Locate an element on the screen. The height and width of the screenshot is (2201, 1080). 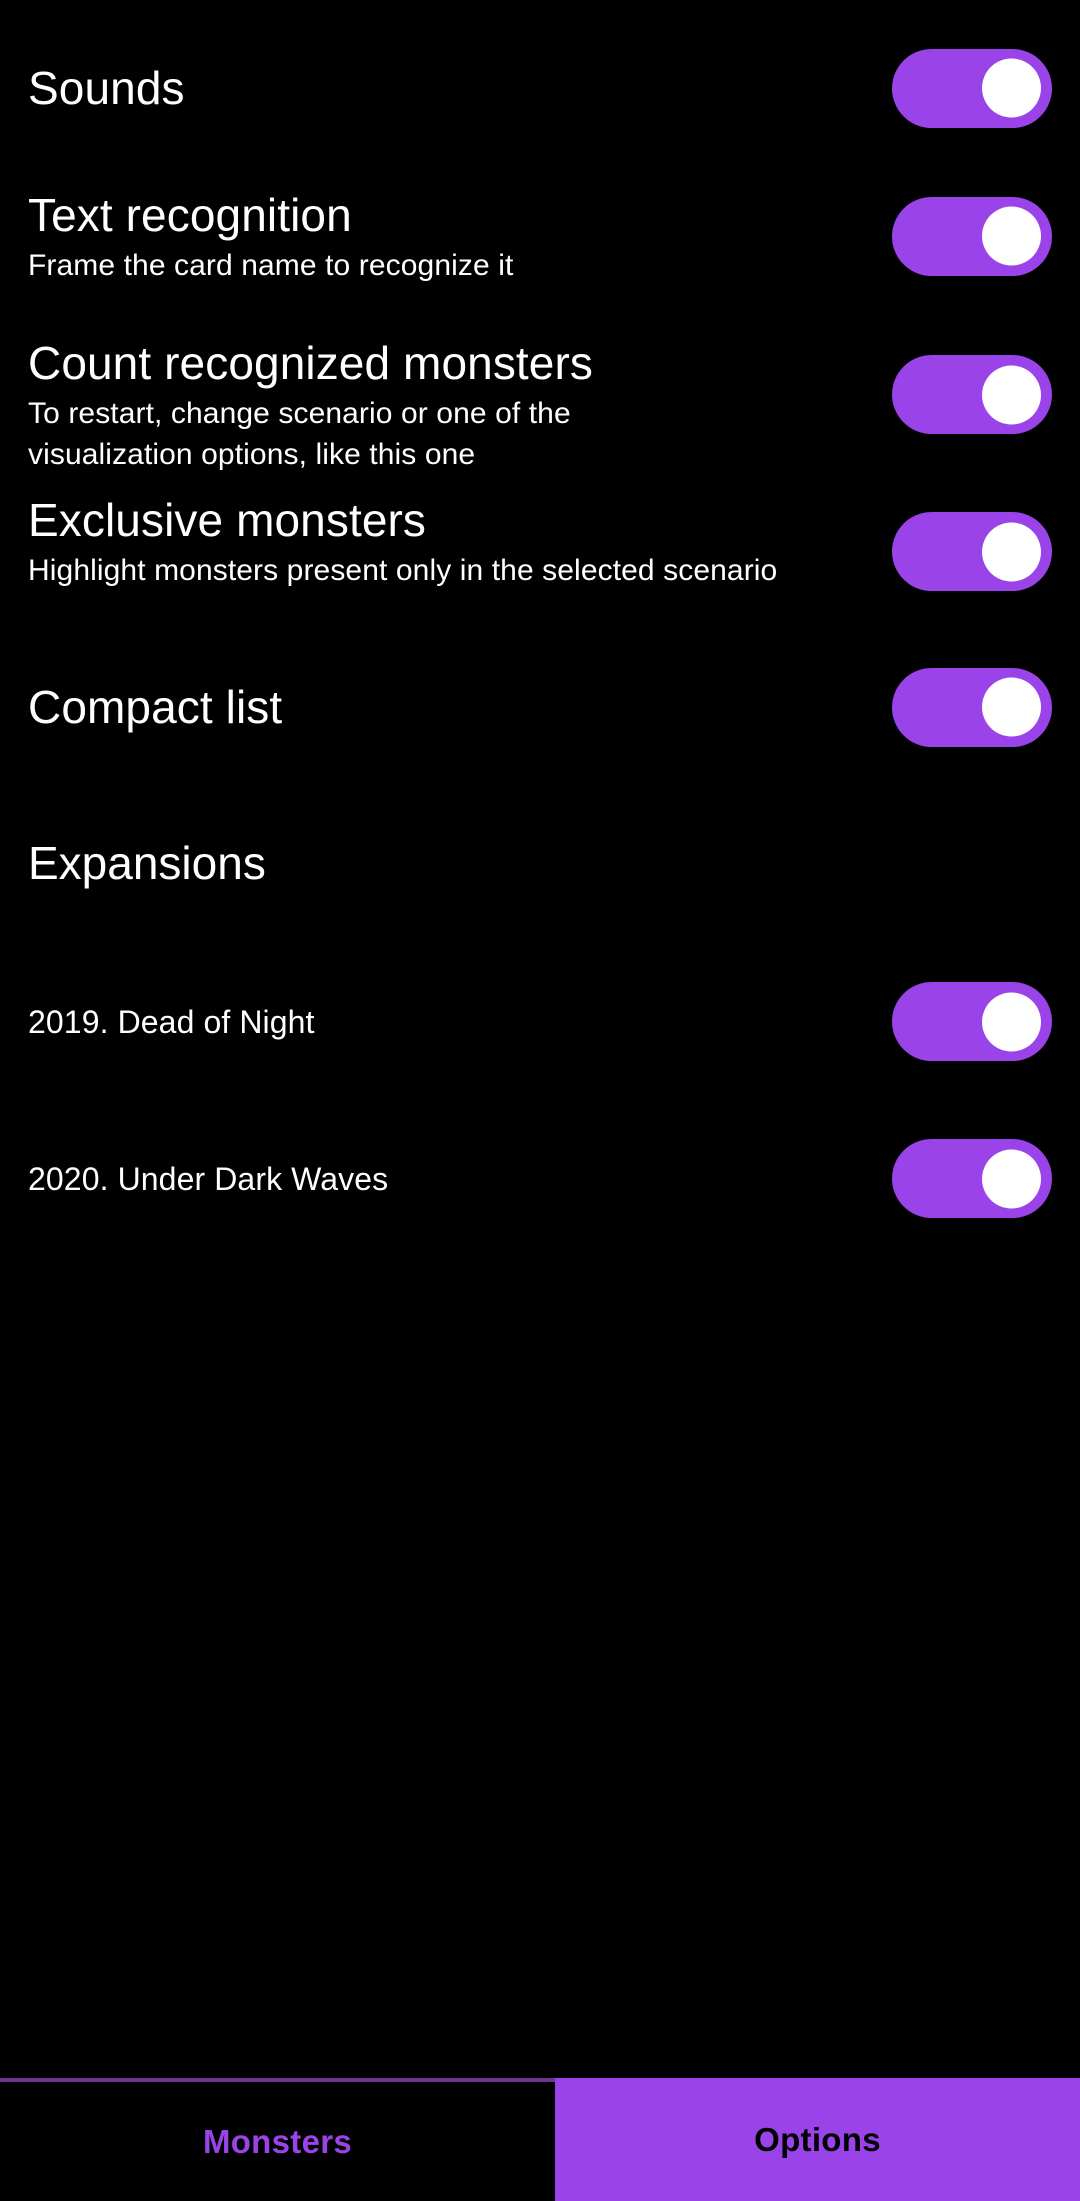
toggle-text-recognition is located at coordinates (972, 236).